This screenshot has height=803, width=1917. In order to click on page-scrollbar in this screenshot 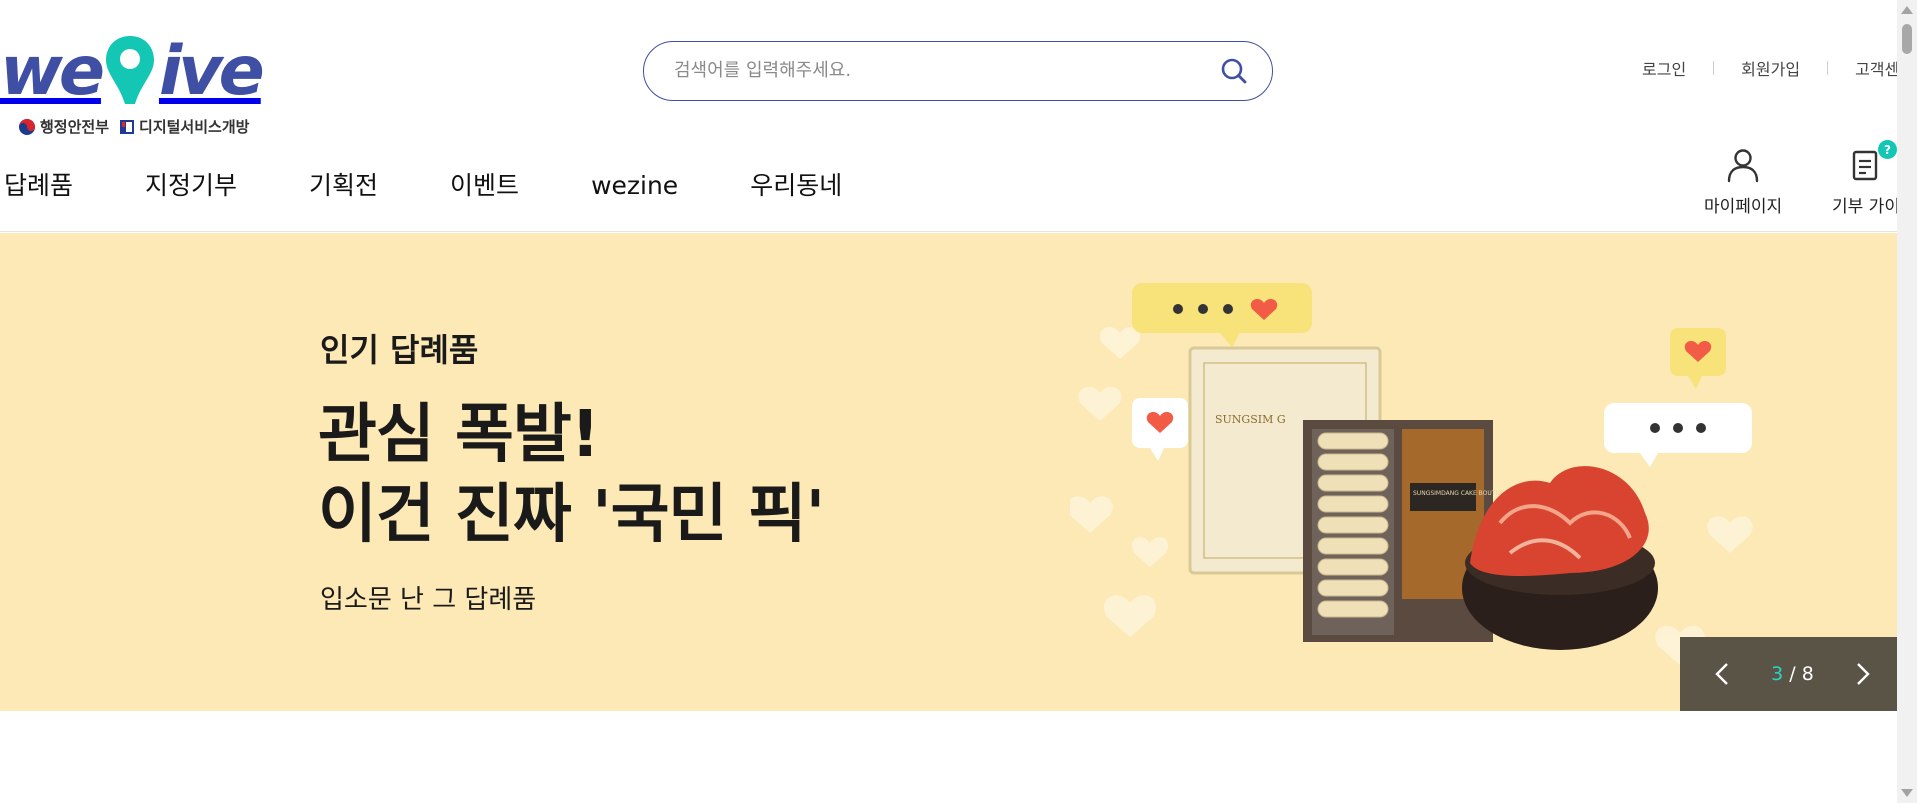, I will do `click(1907, 401)`.